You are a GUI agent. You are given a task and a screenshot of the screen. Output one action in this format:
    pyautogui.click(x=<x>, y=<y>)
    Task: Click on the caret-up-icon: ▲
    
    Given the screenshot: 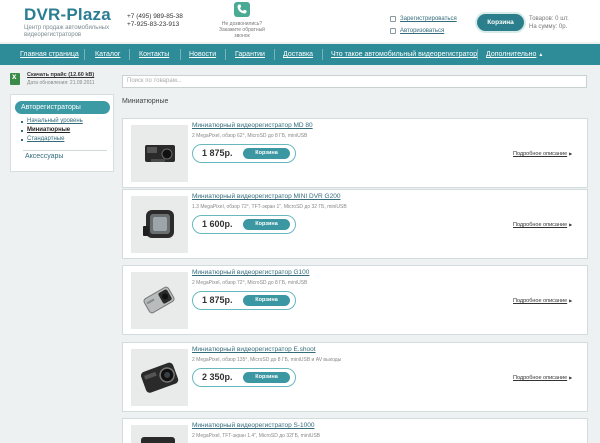 What is the action you would take?
    pyautogui.click(x=541, y=55)
    